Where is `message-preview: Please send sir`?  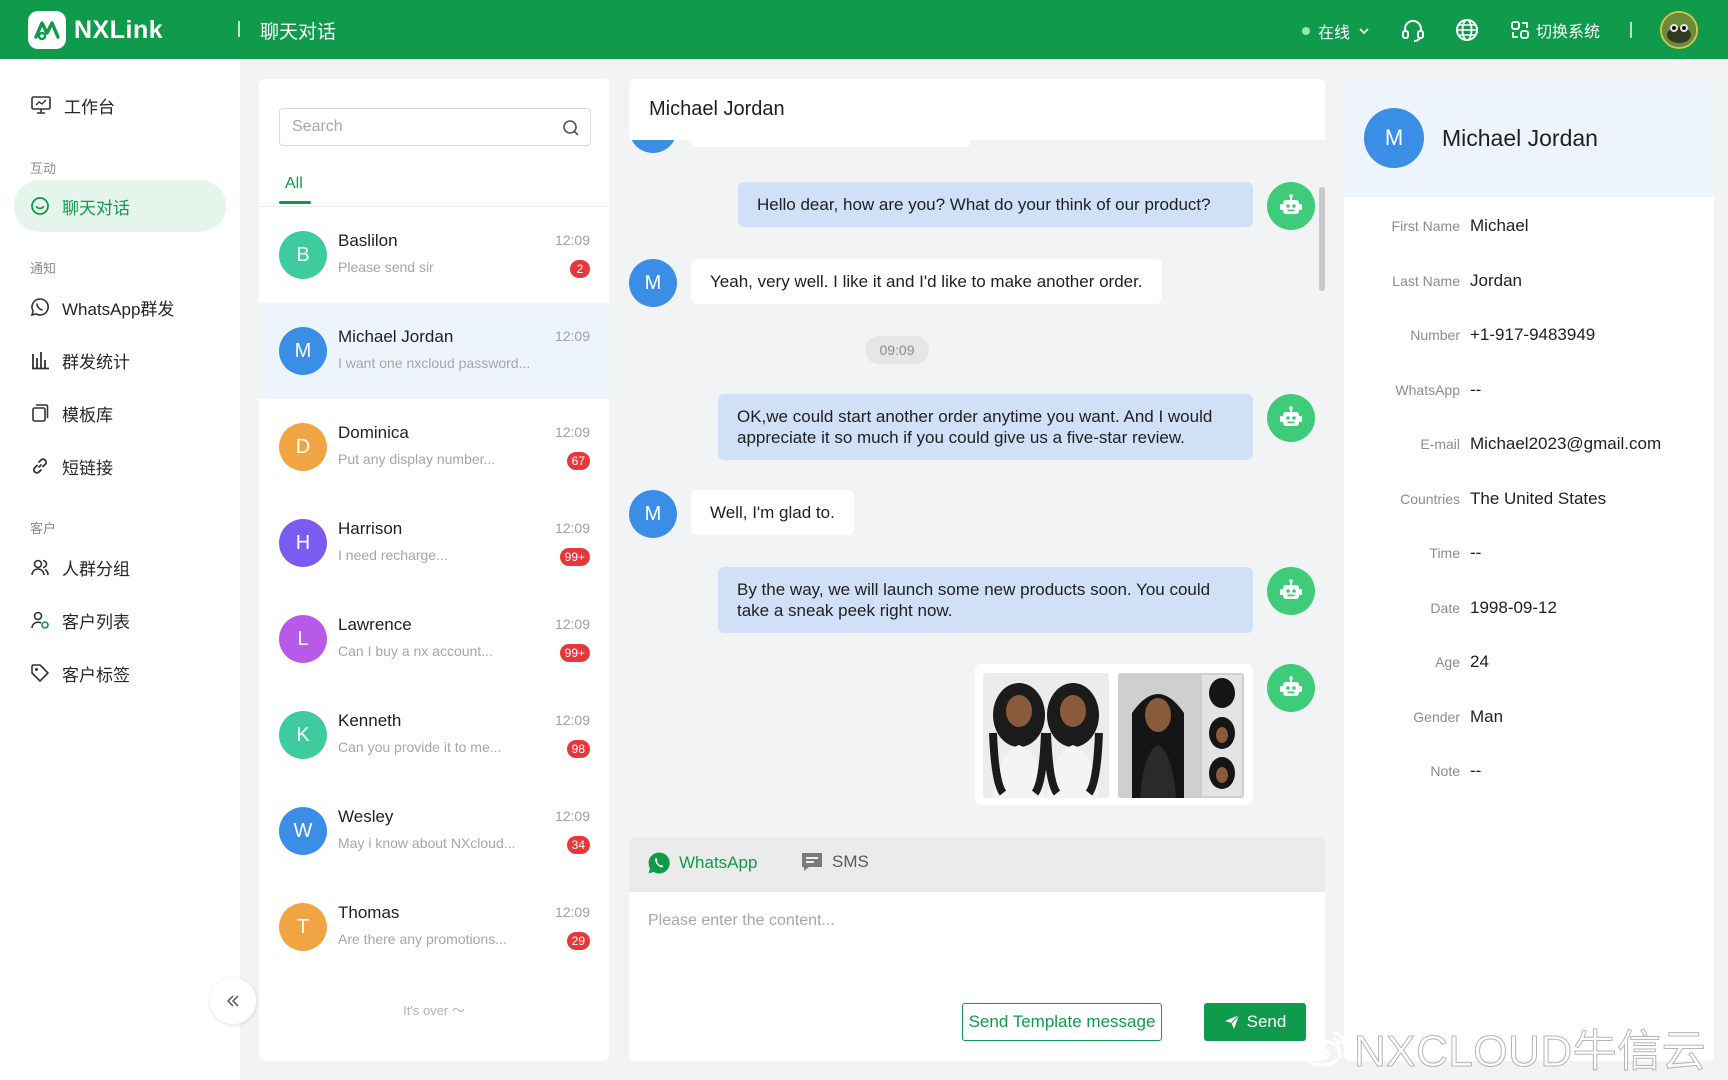 message-preview: Please send sir is located at coordinates (386, 267).